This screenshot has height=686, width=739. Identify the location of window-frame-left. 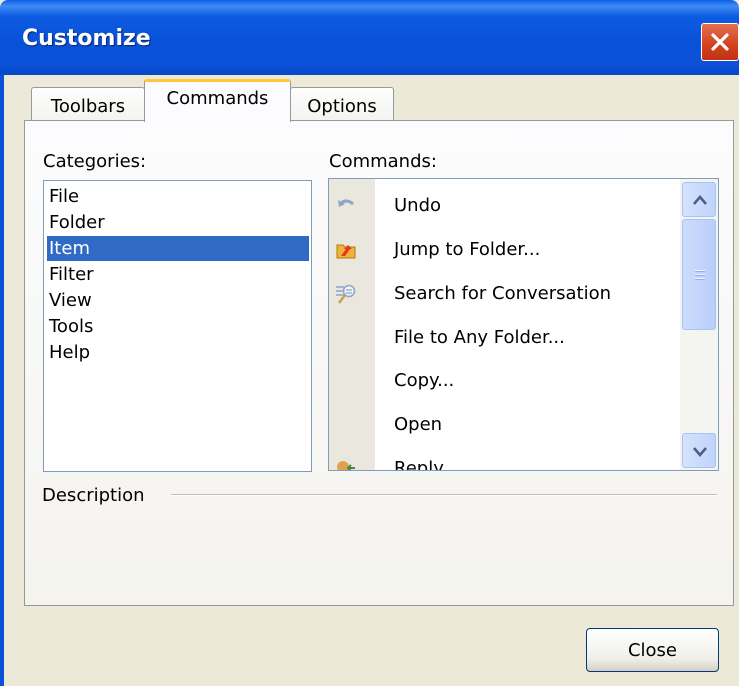
(2, 380).